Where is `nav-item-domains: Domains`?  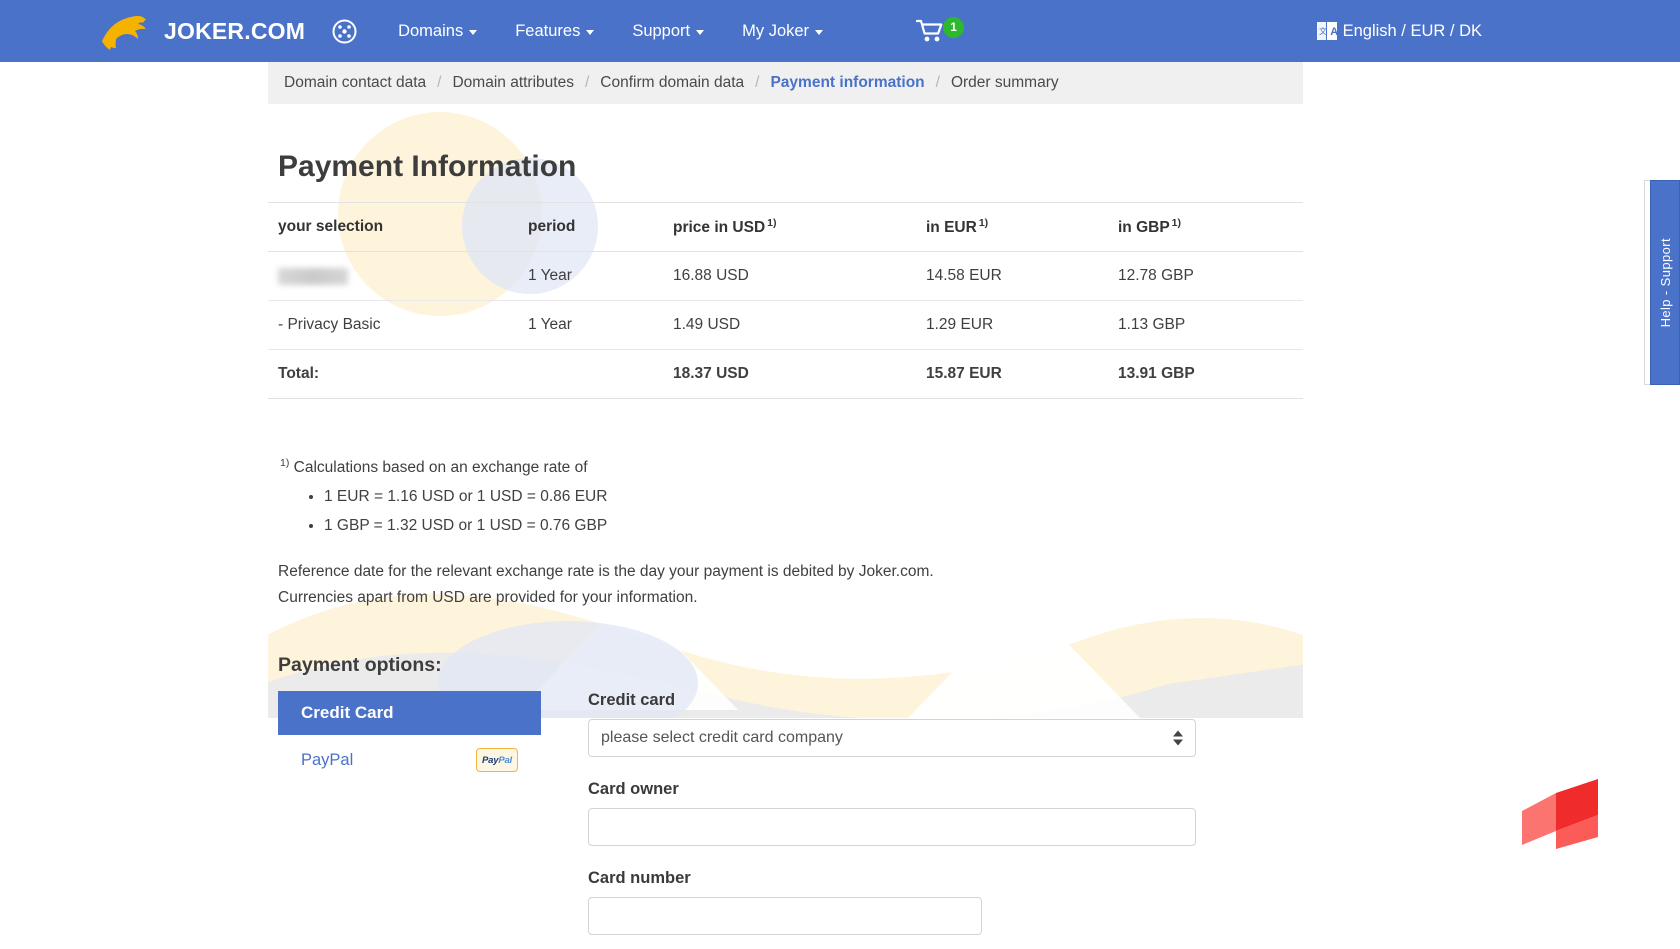
nav-item-domains: Domains is located at coordinates (437, 31).